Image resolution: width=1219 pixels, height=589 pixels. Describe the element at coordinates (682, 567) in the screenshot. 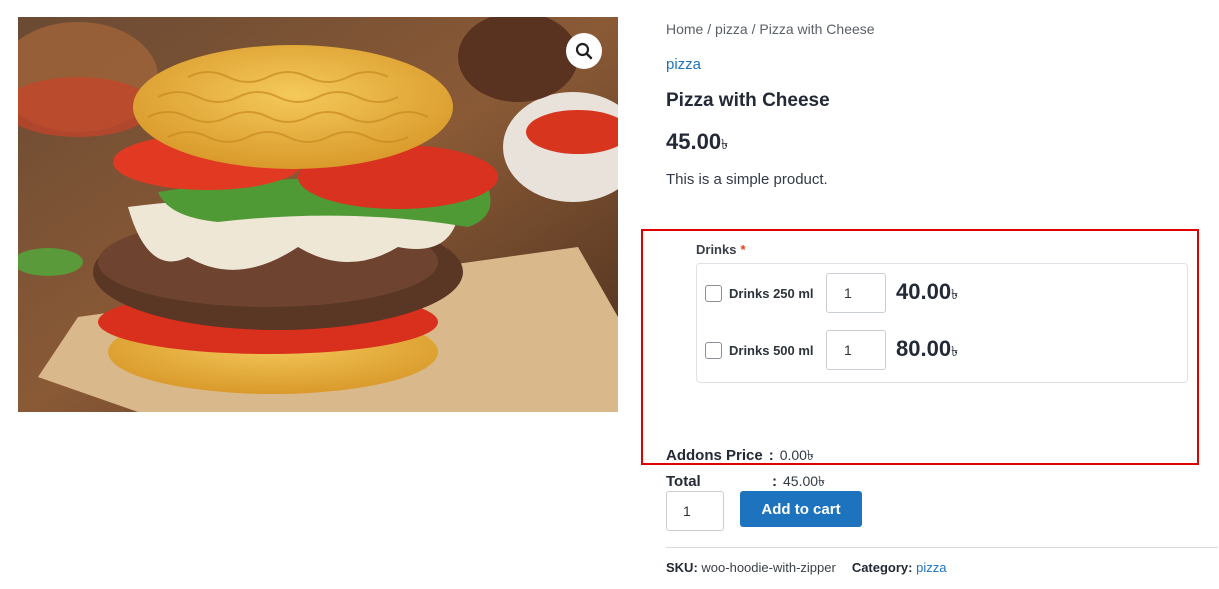

I see `sku-label: SKU:` at that location.